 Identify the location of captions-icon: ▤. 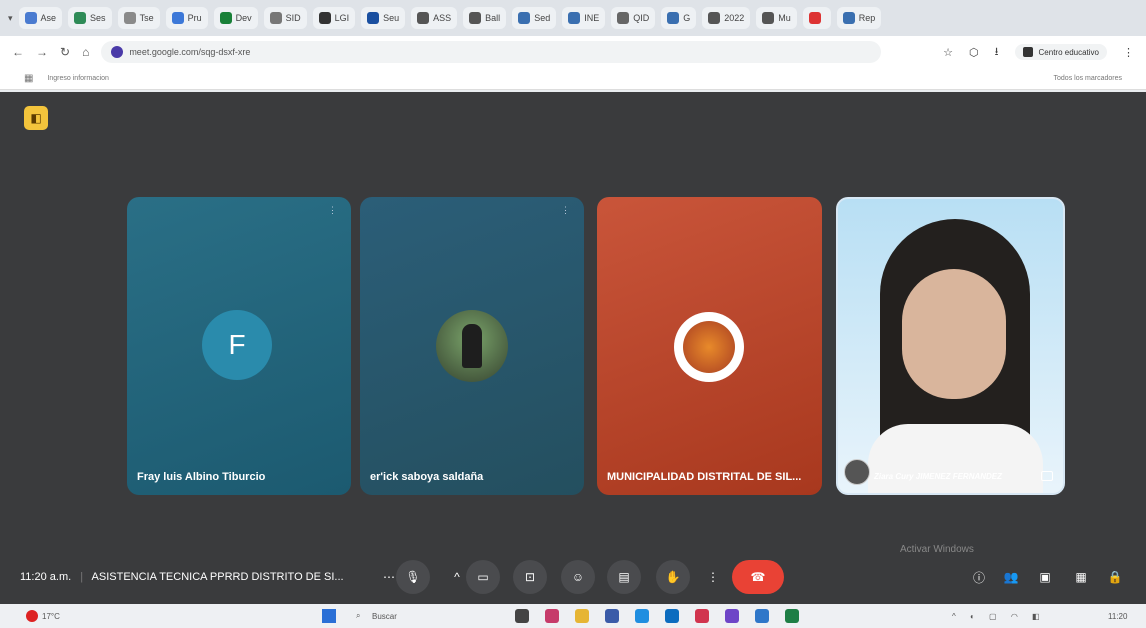
(624, 577).